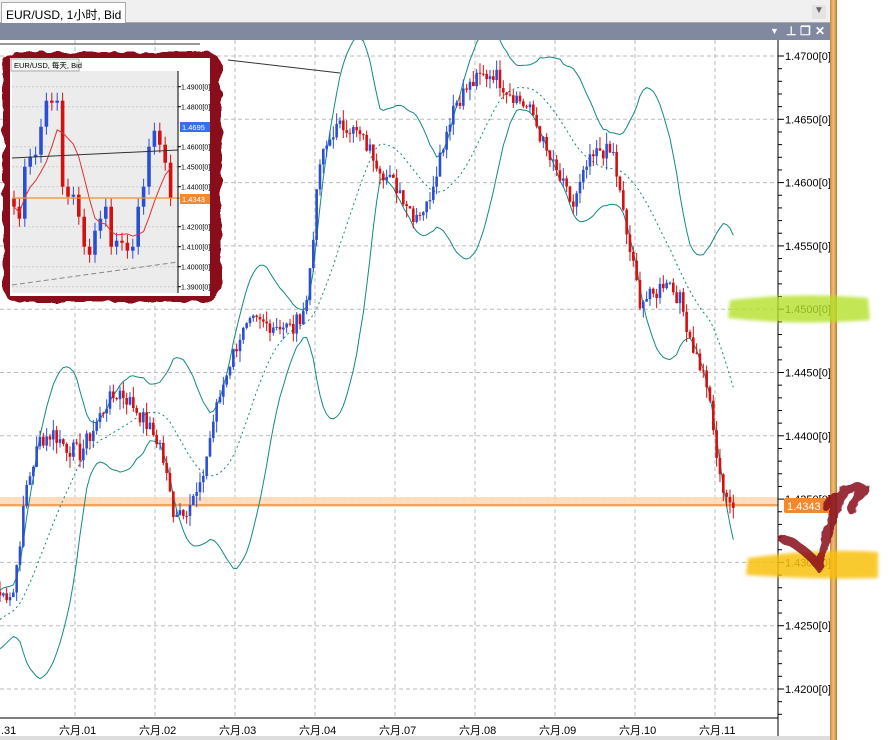 This screenshot has width=889, height=740. Describe the element at coordinates (804, 507) in the screenshot. I see `current-price-label: 1.4343` at that location.